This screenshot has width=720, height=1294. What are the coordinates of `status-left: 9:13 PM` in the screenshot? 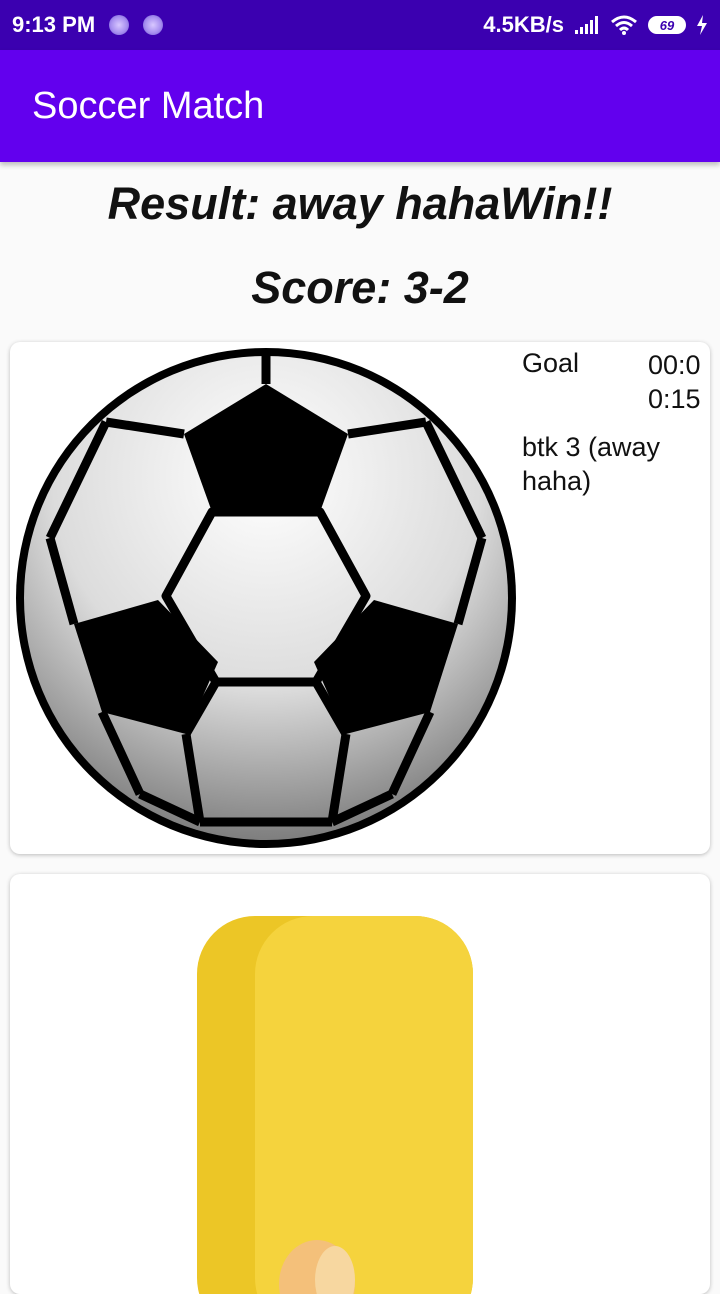 It's located at (88, 25).